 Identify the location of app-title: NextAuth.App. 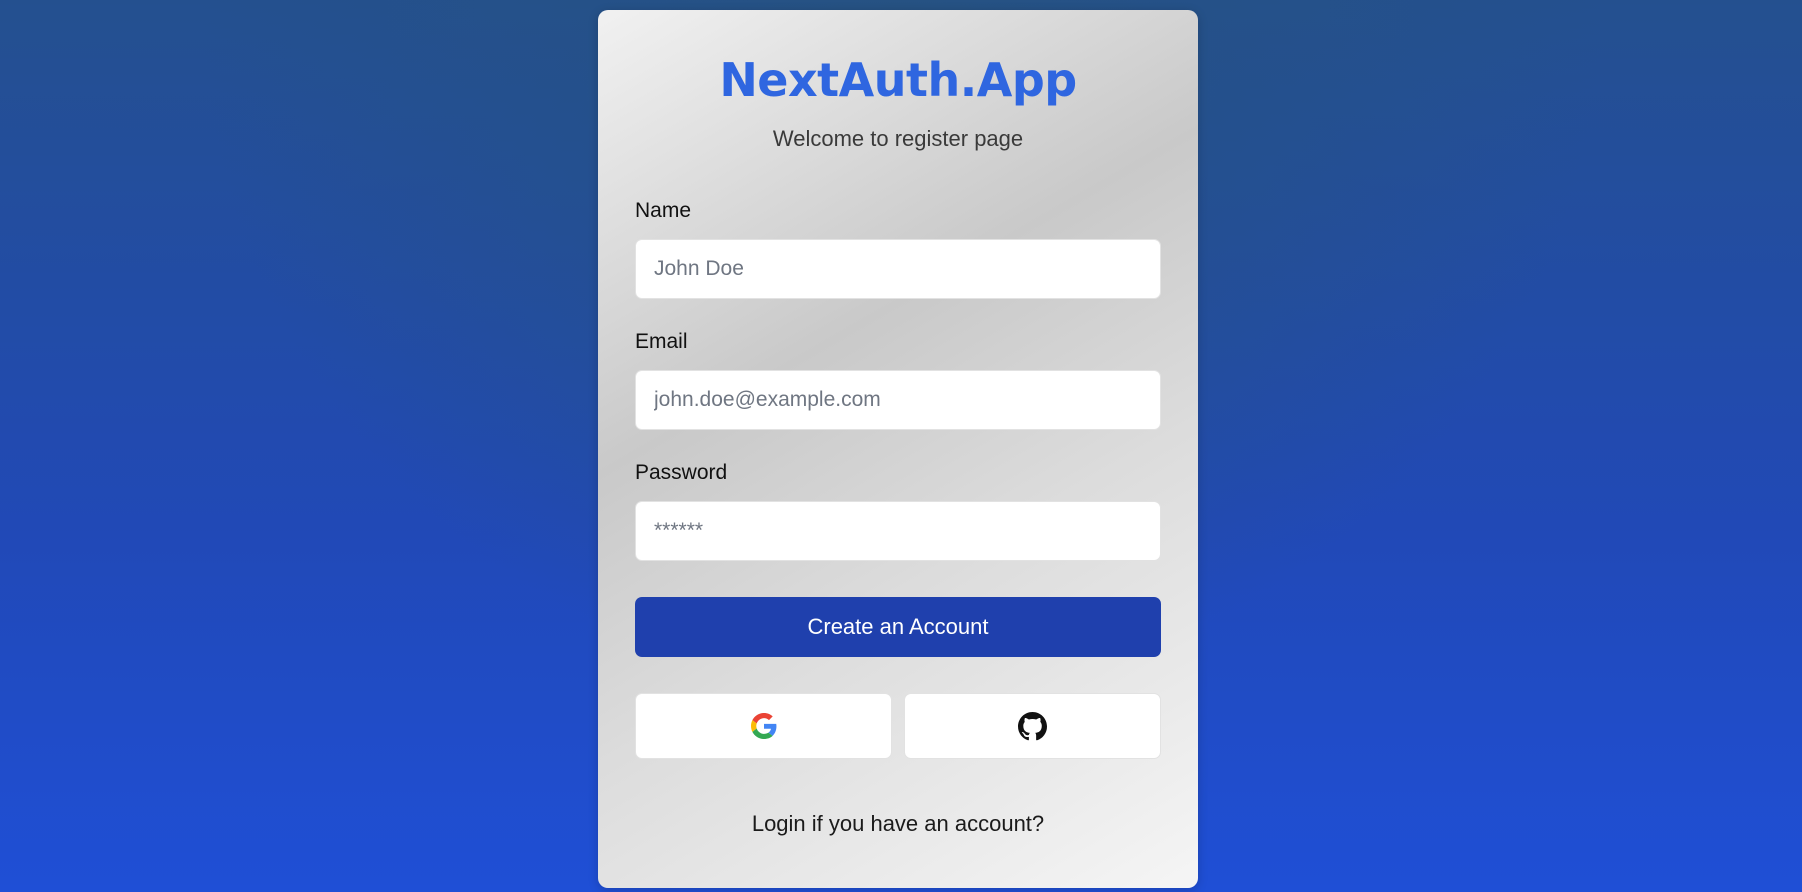
(898, 80).